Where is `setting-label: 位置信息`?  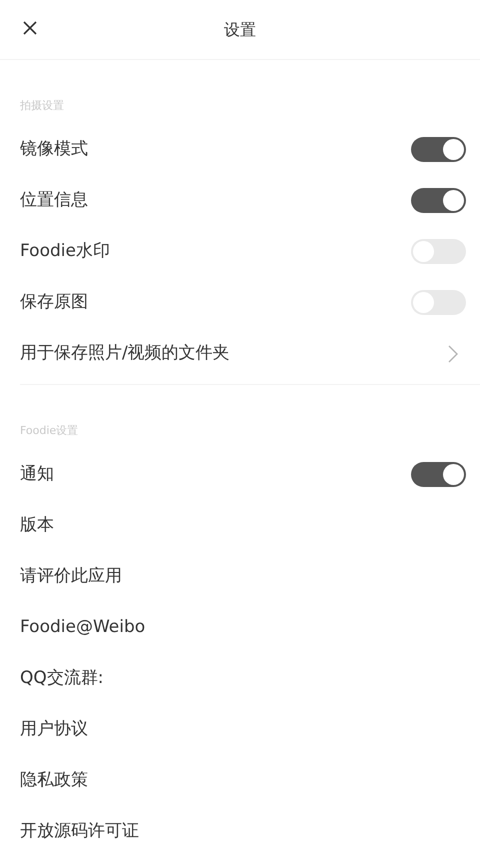 setting-label: 位置信息 is located at coordinates (54, 201).